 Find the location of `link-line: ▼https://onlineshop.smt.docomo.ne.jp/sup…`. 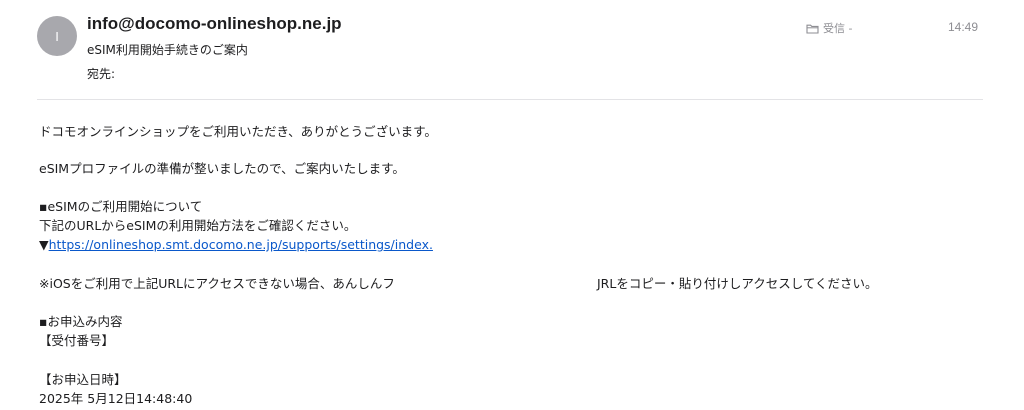

link-line: ▼https://onlineshop.smt.docomo.ne.jp/sup… is located at coordinates (236, 245).